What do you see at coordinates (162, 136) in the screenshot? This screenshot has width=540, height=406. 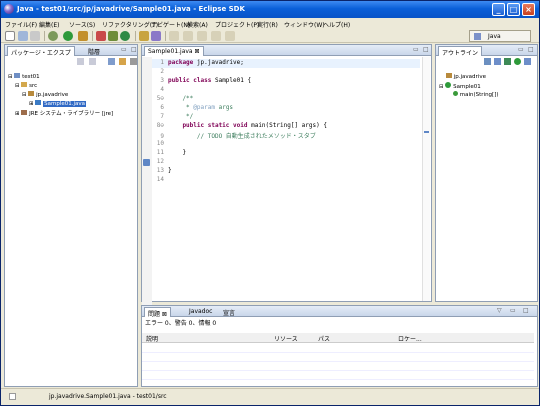 I see `line-number: 9` at bounding box center [162, 136].